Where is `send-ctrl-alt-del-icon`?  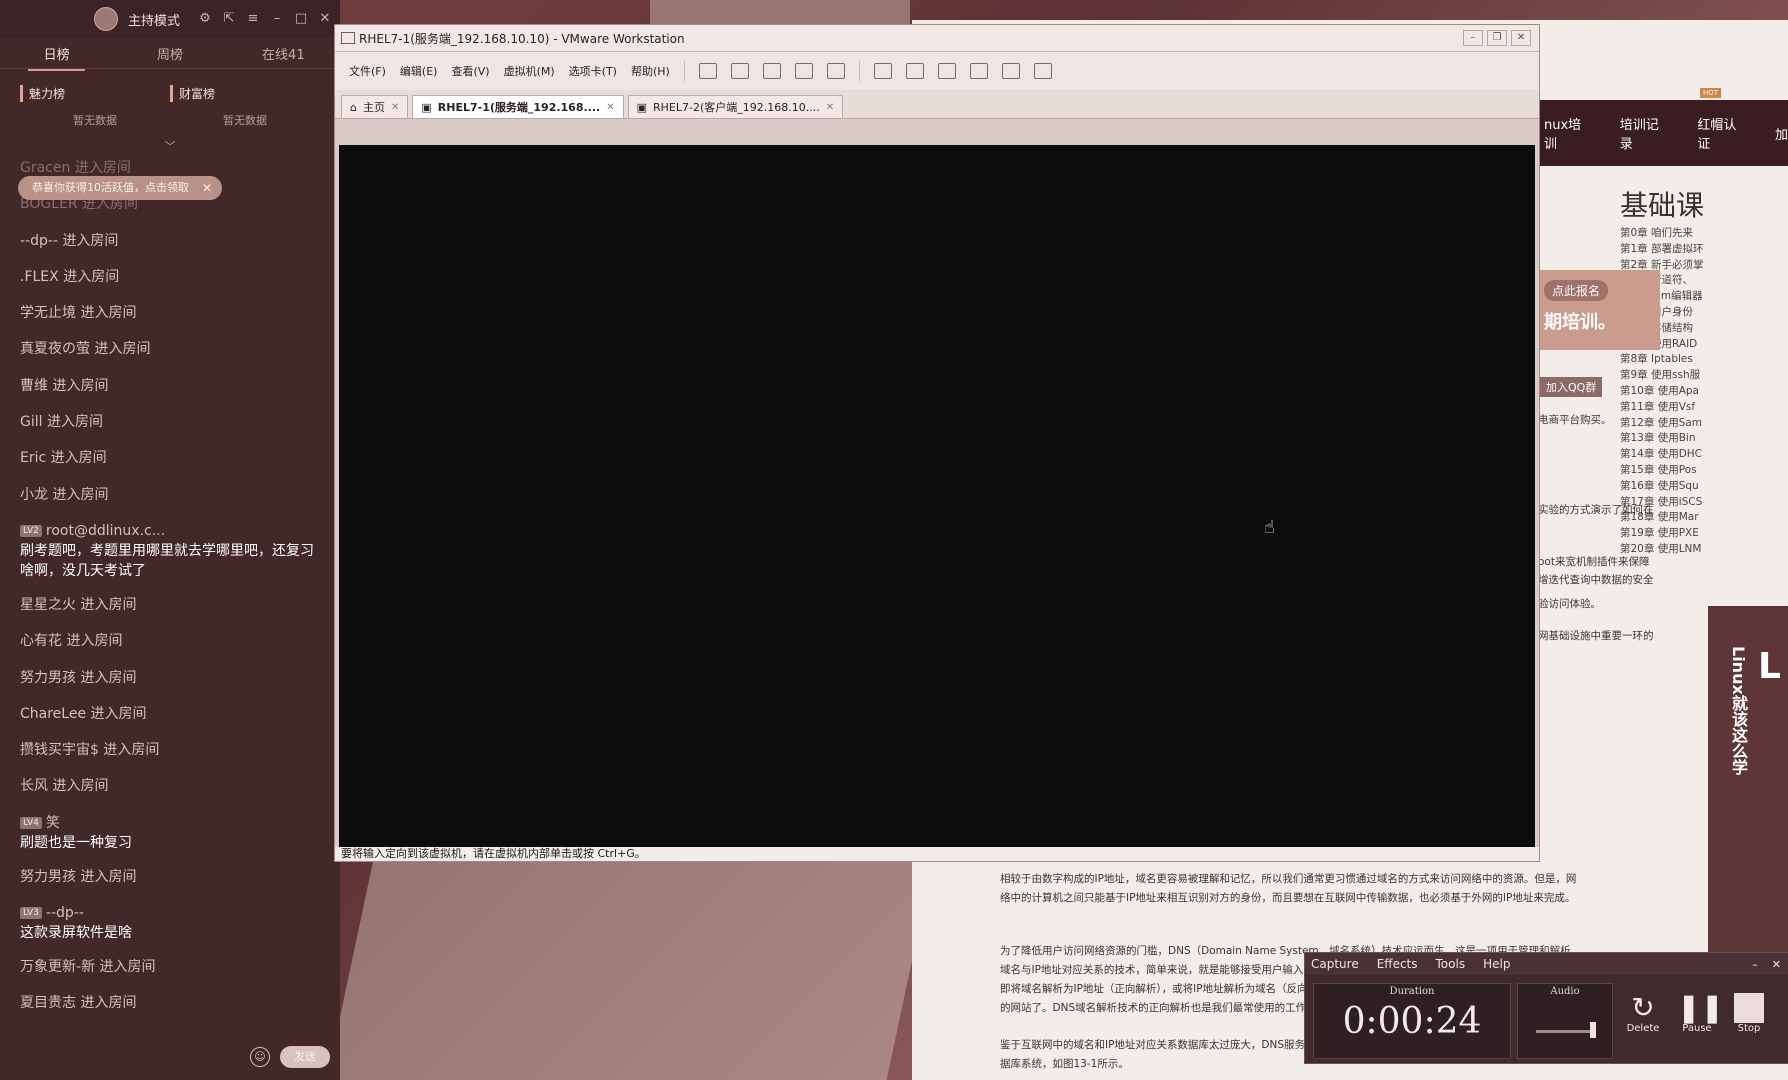 send-ctrl-alt-del-icon is located at coordinates (739, 71).